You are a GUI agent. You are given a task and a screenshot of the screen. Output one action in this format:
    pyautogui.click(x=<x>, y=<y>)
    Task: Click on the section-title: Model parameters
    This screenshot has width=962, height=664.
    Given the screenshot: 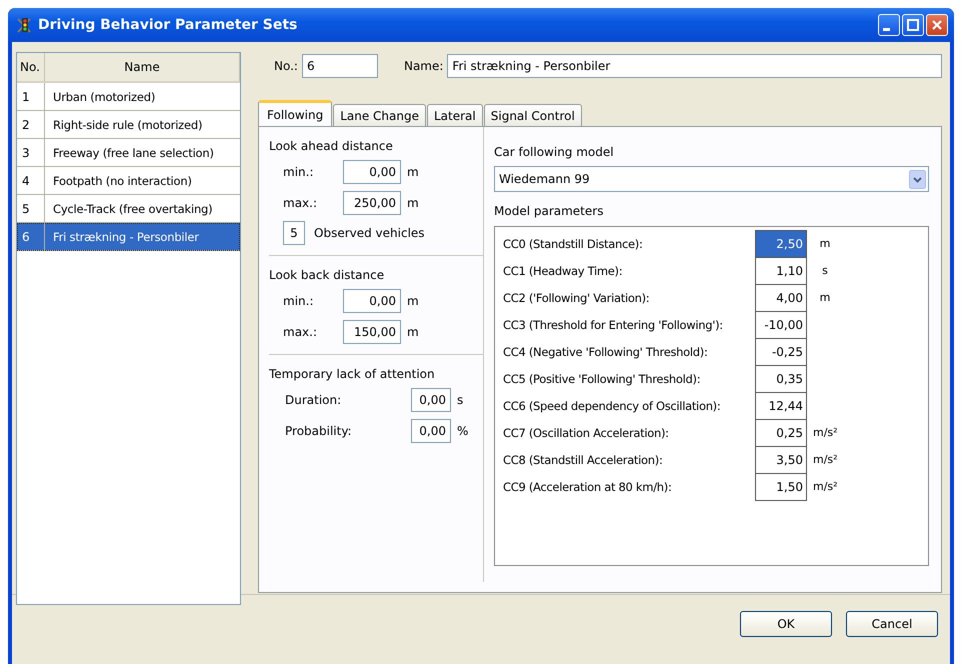 What is the action you would take?
    pyautogui.click(x=549, y=211)
    